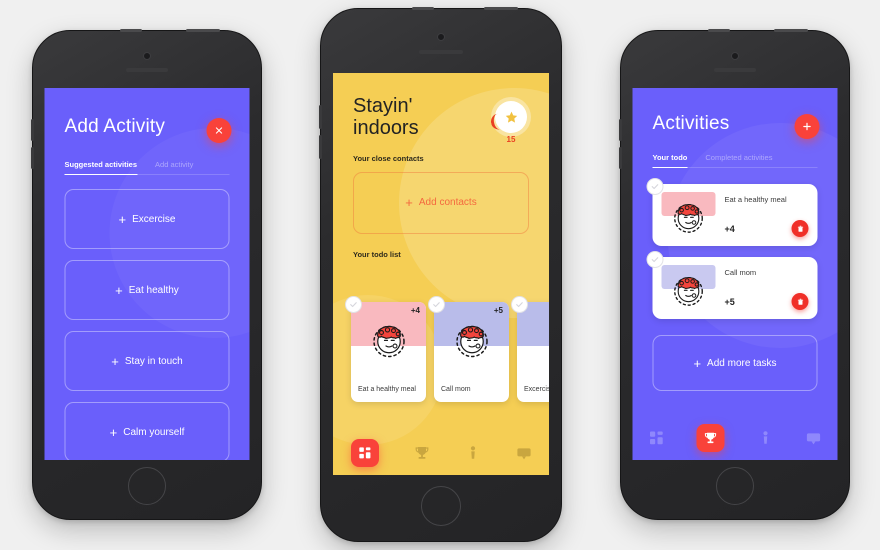 This screenshot has width=880, height=550. Describe the element at coordinates (511, 117) in the screenshot. I see `star-icon` at that location.